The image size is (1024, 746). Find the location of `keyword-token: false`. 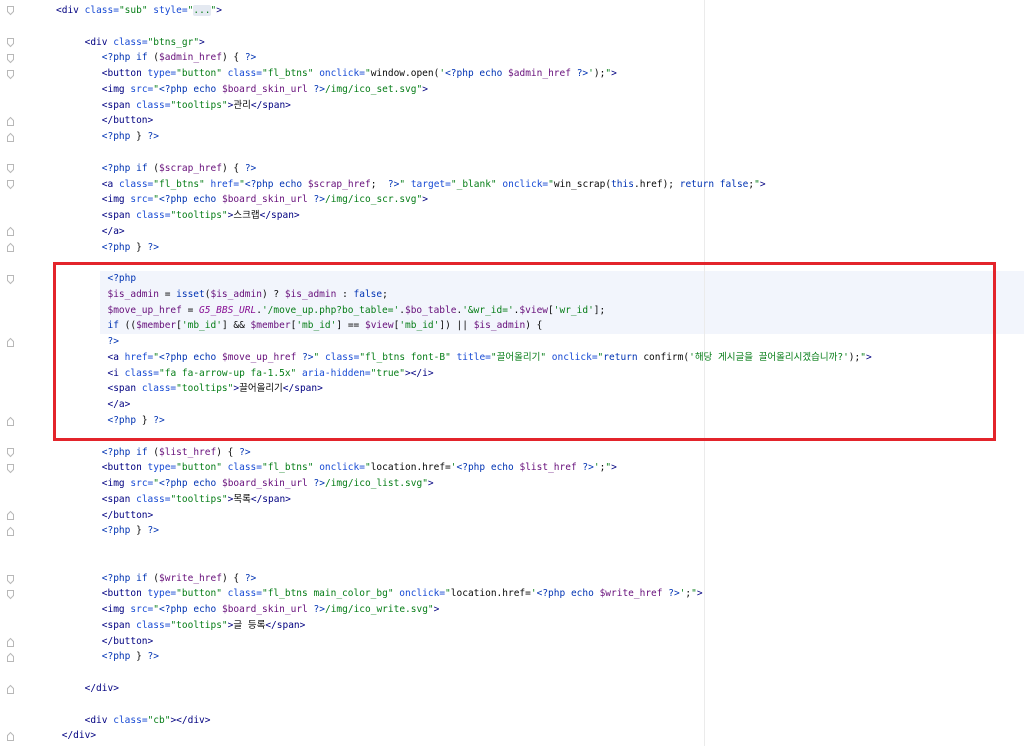

keyword-token: false is located at coordinates (734, 184).